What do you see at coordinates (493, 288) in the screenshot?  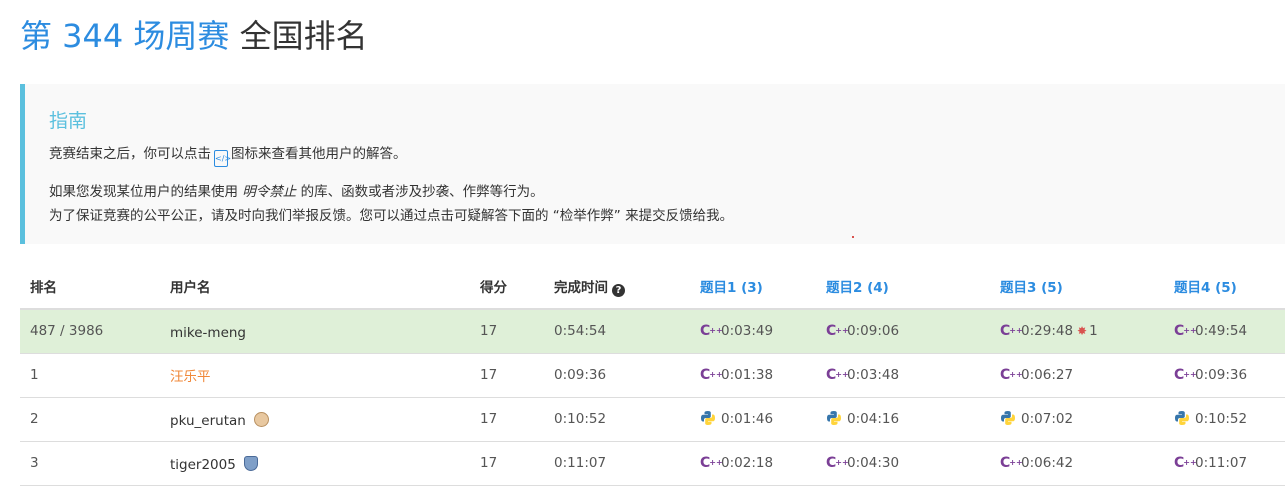 I see `header-score: 得分` at bounding box center [493, 288].